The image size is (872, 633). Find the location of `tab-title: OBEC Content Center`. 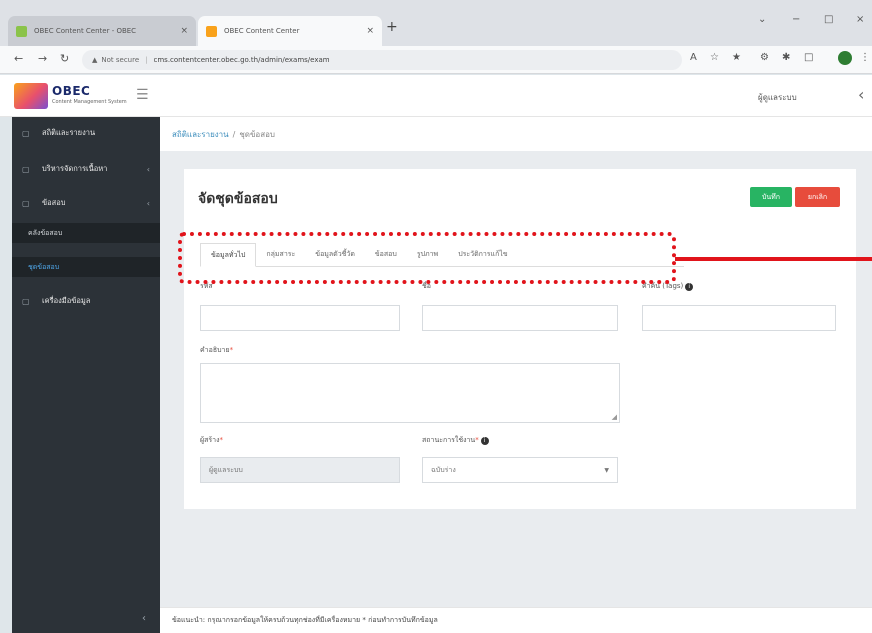

tab-title: OBEC Content Center is located at coordinates (262, 31).